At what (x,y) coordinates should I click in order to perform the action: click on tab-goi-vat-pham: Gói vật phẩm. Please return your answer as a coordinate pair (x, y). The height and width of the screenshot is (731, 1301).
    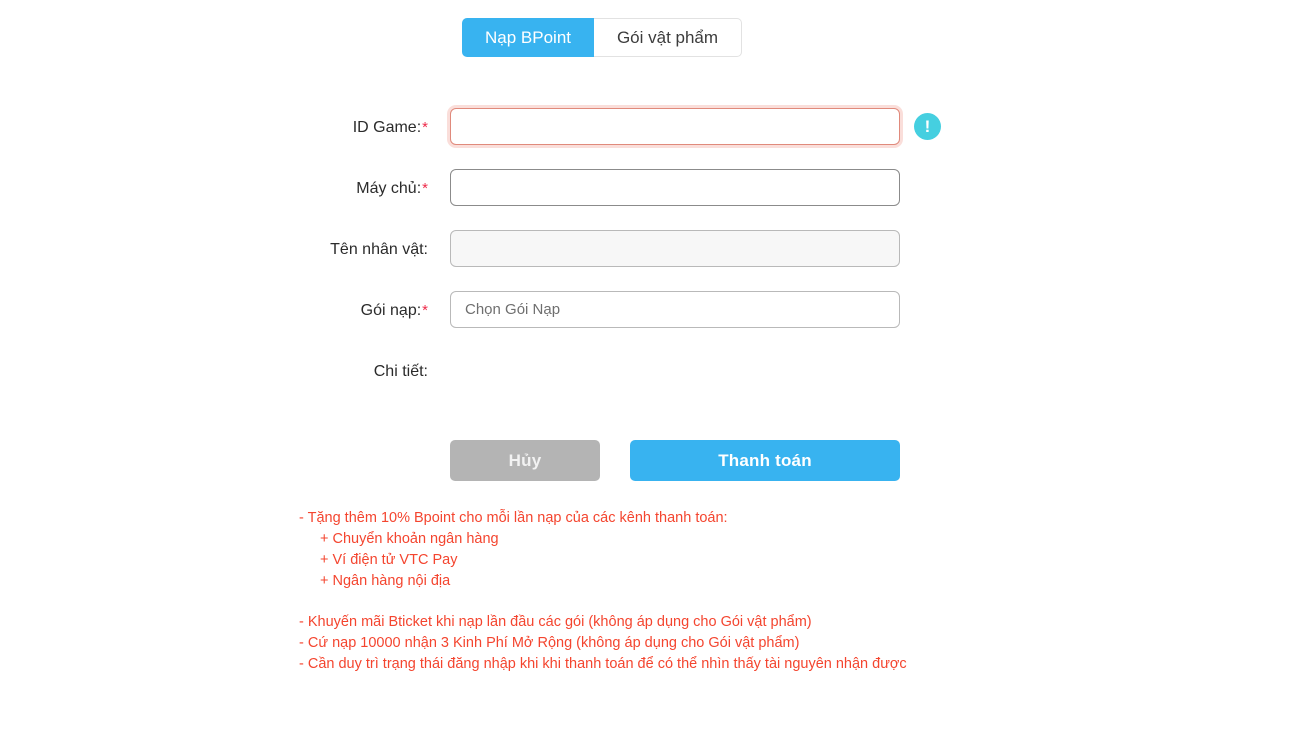
    Looking at the image, I should click on (668, 37).